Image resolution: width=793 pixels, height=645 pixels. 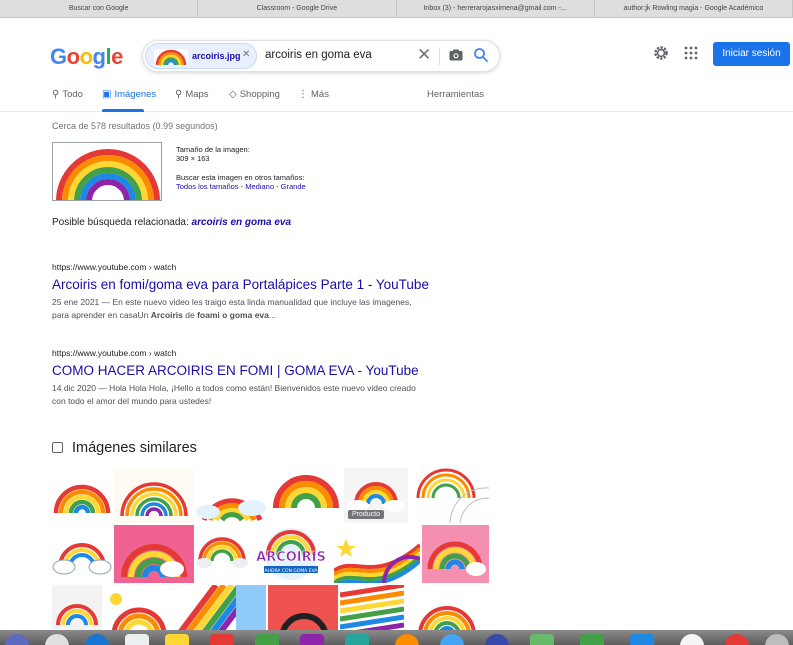 I want to click on query-image-thumbnail, so click(x=107, y=171).